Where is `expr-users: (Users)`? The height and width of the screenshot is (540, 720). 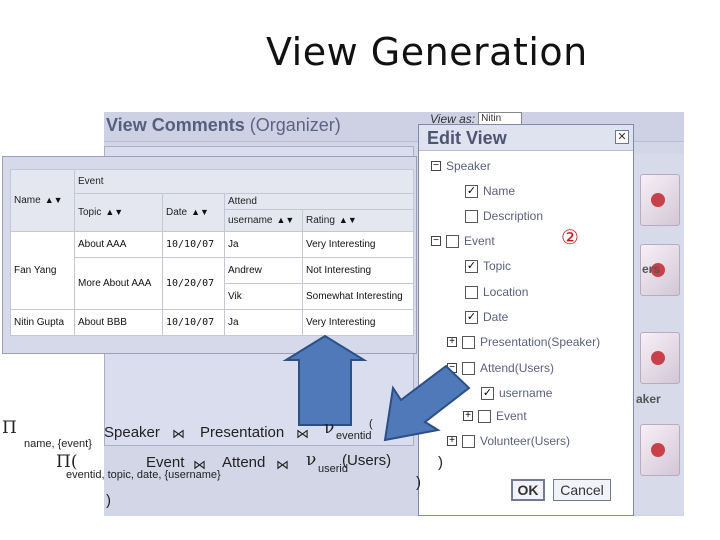
expr-users: (Users) is located at coordinates (367, 460).